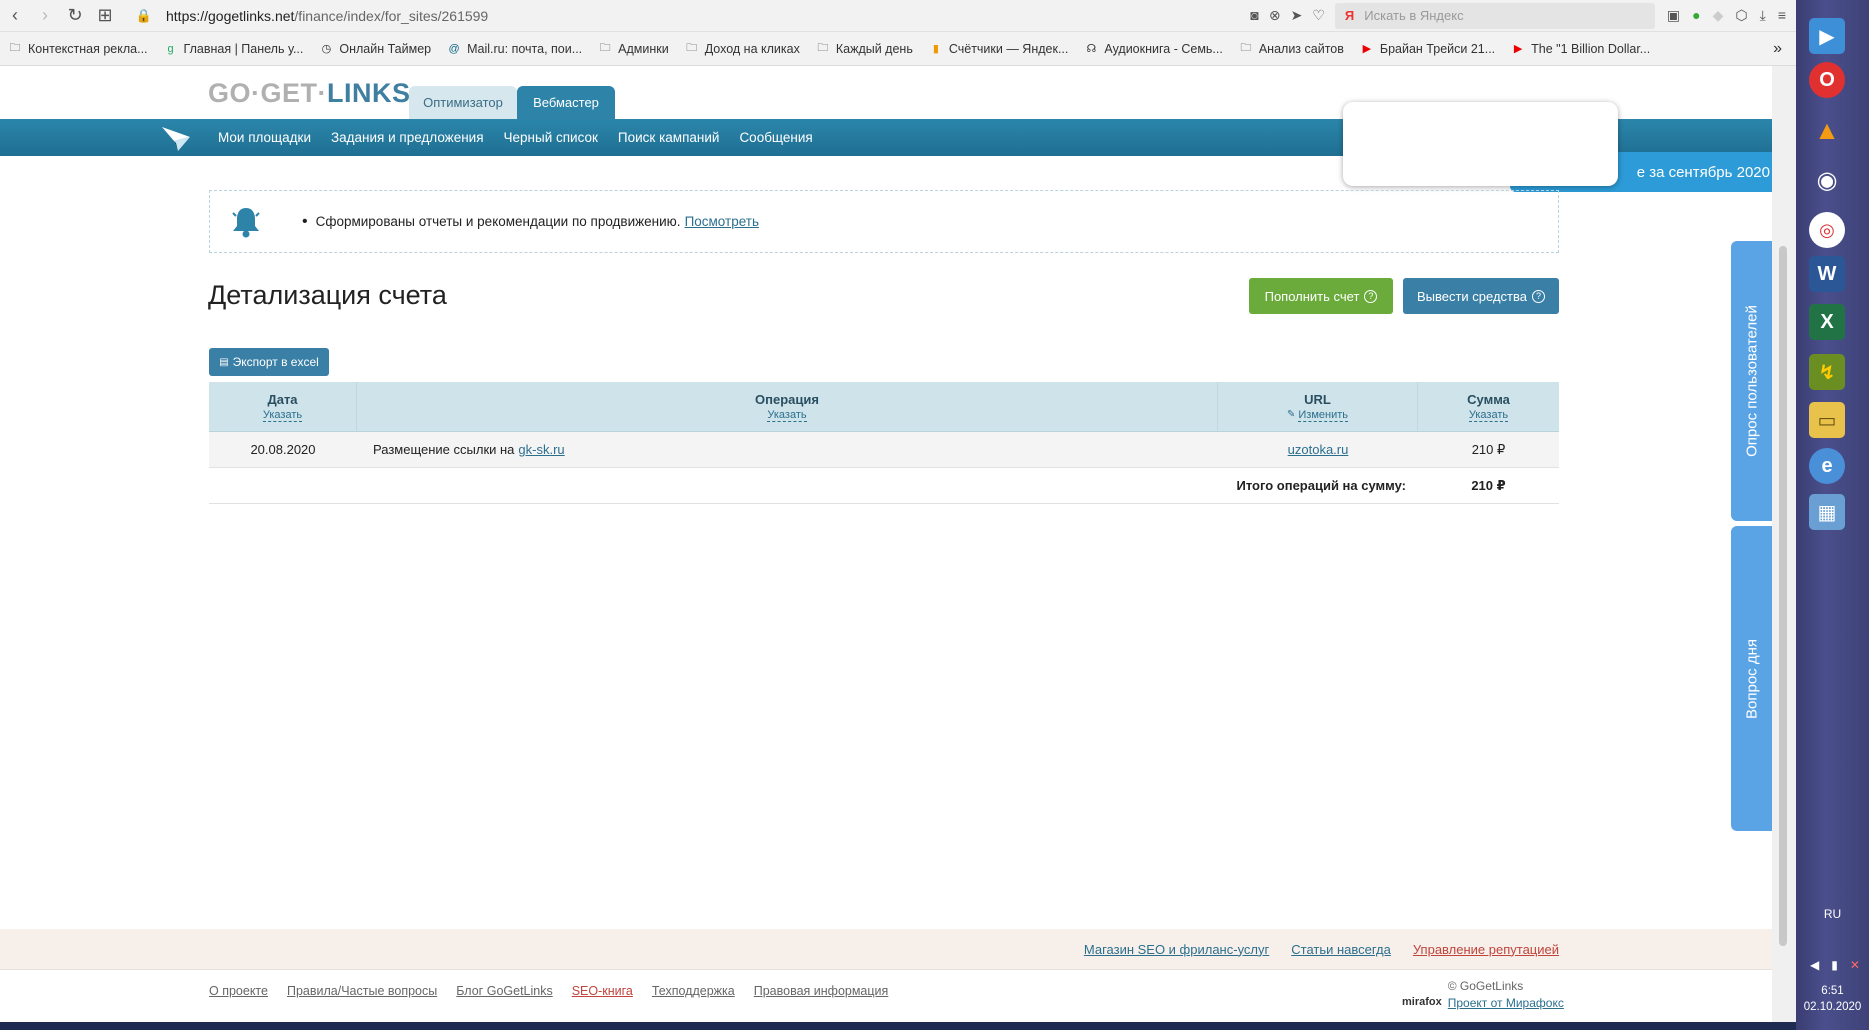  What do you see at coordinates (1349, 15) in the screenshot?
I see `yandex-icon: Я` at bounding box center [1349, 15].